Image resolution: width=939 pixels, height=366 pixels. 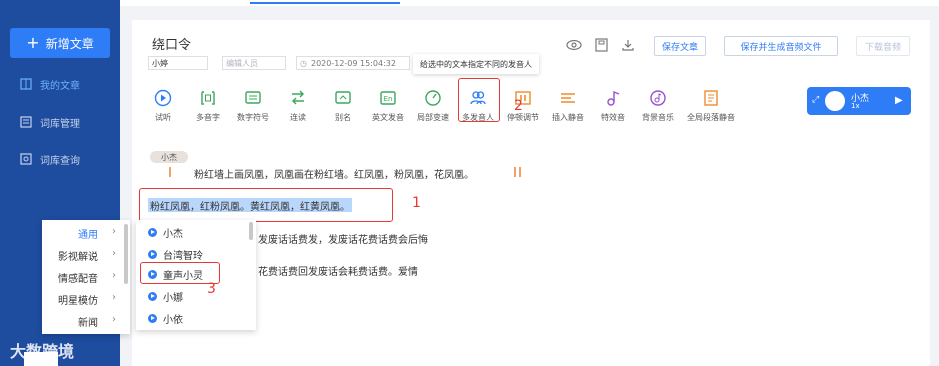 I want to click on tool-label: 背景音乐, so click(x=658, y=117).